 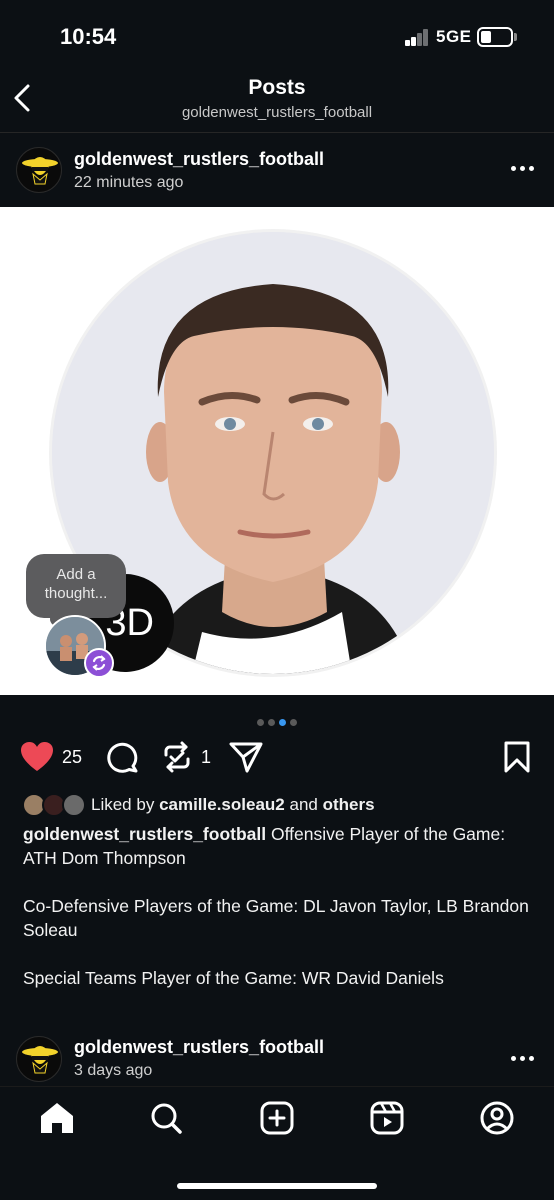 What do you see at coordinates (277, 719) in the screenshot?
I see `carousel-indicator` at bounding box center [277, 719].